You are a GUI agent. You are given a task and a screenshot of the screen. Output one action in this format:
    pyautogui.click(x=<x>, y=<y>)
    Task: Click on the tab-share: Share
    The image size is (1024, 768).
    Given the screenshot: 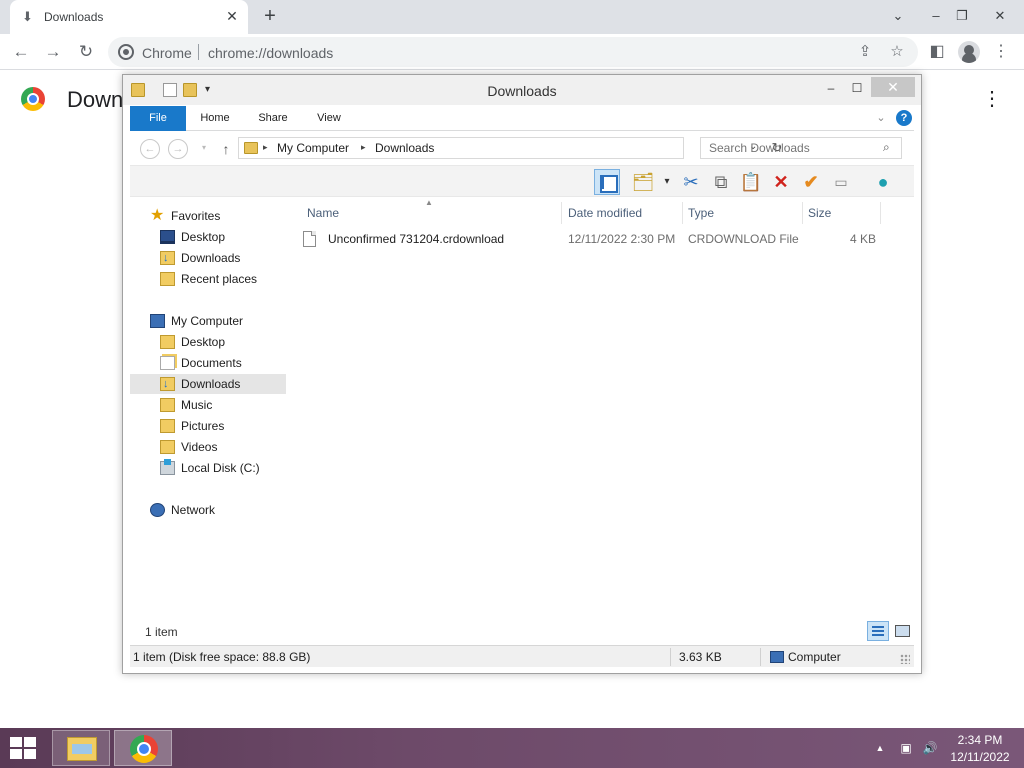 What is the action you would take?
    pyautogui.click(x=273, y=118)
    